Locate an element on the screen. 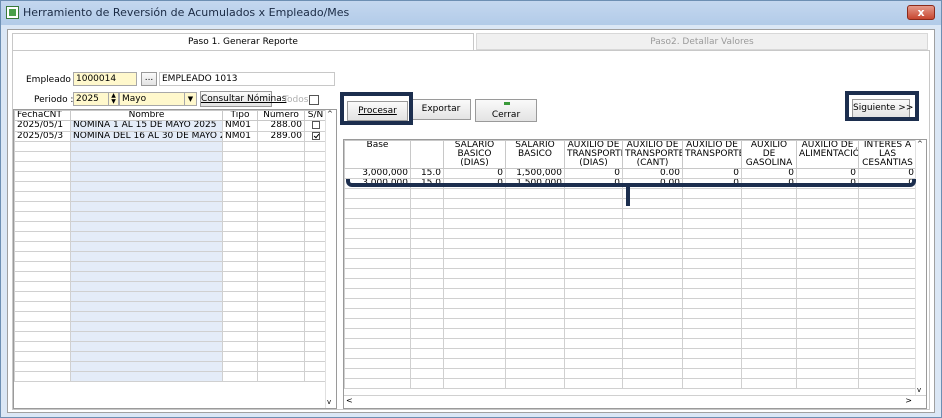  col-interes-cesantias: INTERES A LAS CESANTIAS is located at coordinates (887, 154).